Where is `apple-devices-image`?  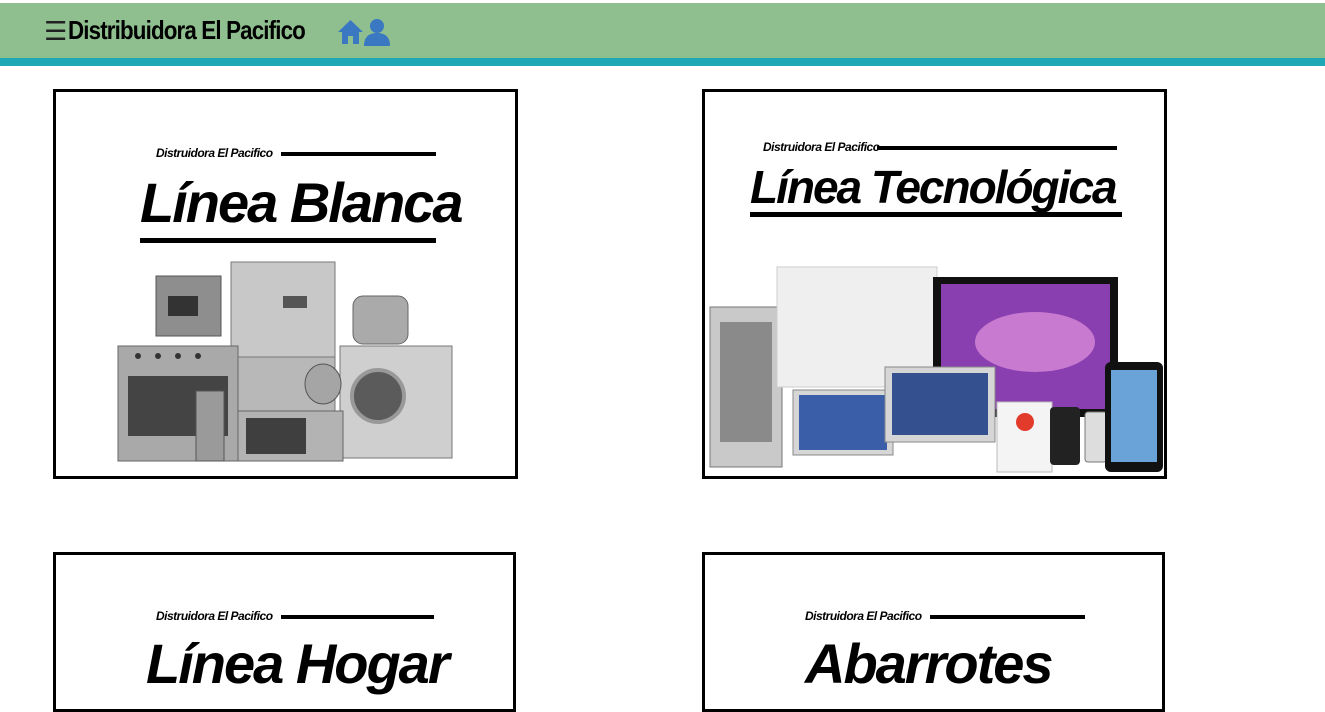
apple-devices-image is located at coordinates (936, 369).